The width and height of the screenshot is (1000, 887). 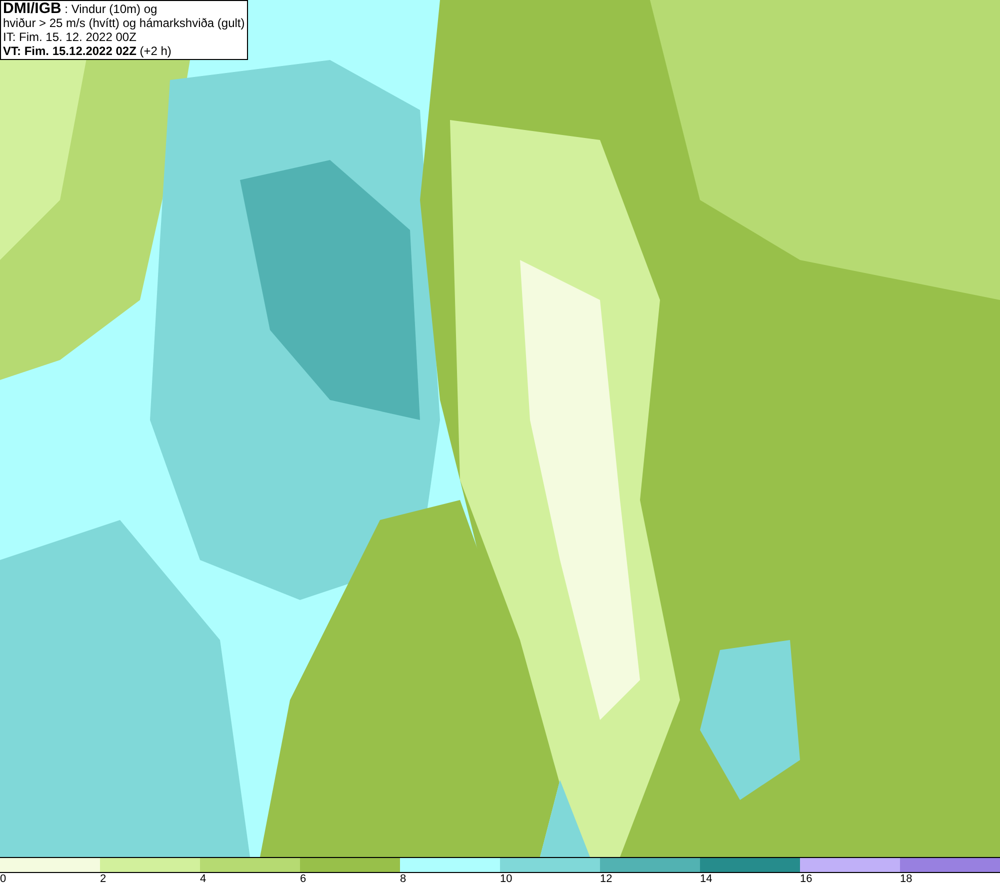 What do you see at coordinates (906, 879) in the screenshot?
I see `legend-label: 18` at bounding box center [906, 879].